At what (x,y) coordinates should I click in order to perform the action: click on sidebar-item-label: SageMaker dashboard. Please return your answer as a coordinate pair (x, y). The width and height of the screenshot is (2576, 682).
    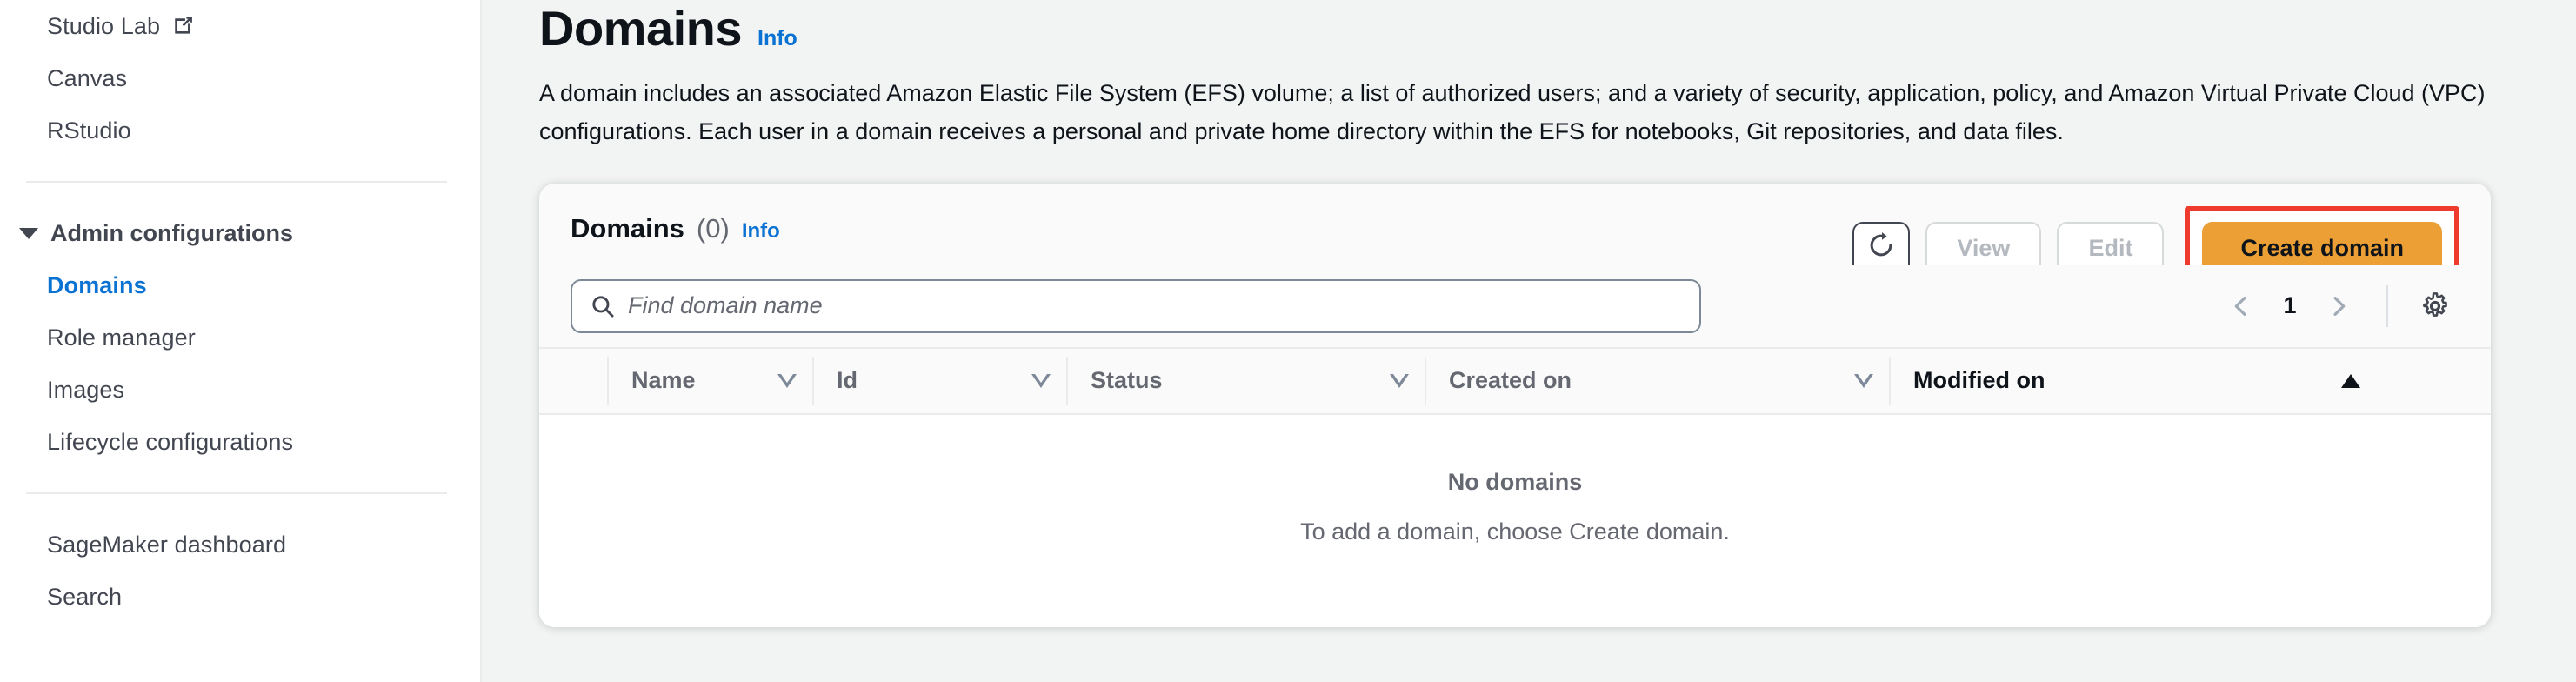
    Looking at the image, I should click on (167, 545).